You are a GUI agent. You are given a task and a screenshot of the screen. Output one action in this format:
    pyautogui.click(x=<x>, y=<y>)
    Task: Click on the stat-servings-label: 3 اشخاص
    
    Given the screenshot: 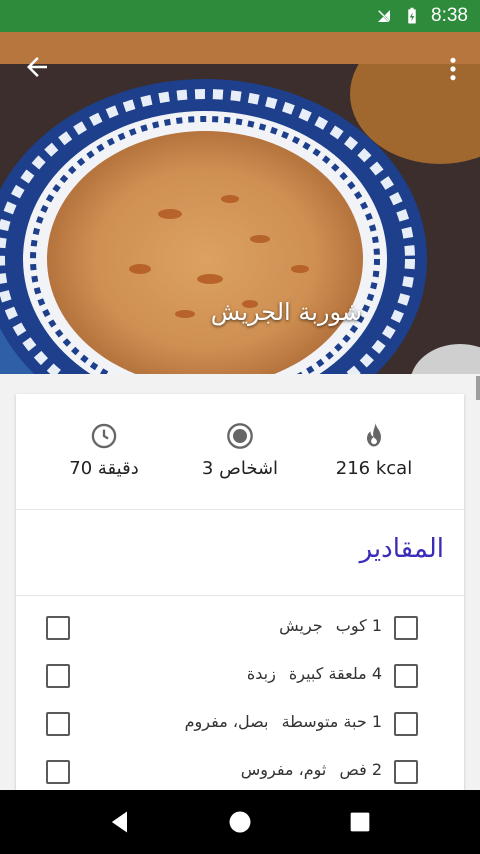 What is the action you would take?
    pyautogui.click(x=240, y=468)
    